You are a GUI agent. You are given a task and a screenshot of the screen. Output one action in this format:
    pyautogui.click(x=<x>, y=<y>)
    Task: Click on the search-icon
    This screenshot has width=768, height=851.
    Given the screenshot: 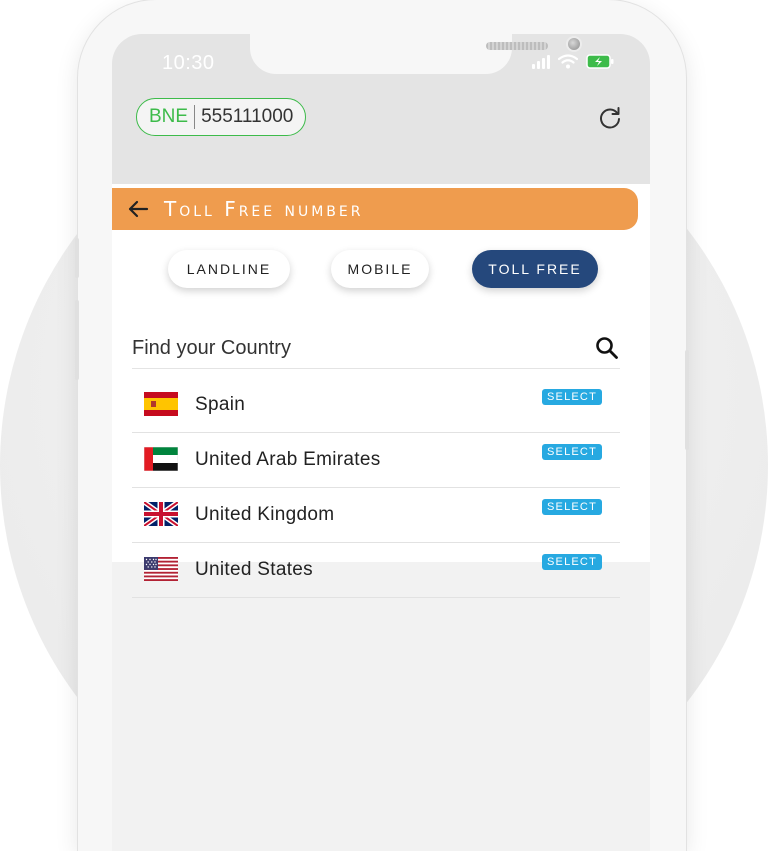 What is the action you would take?
    pyautogui.click(x=607, y=348)
    